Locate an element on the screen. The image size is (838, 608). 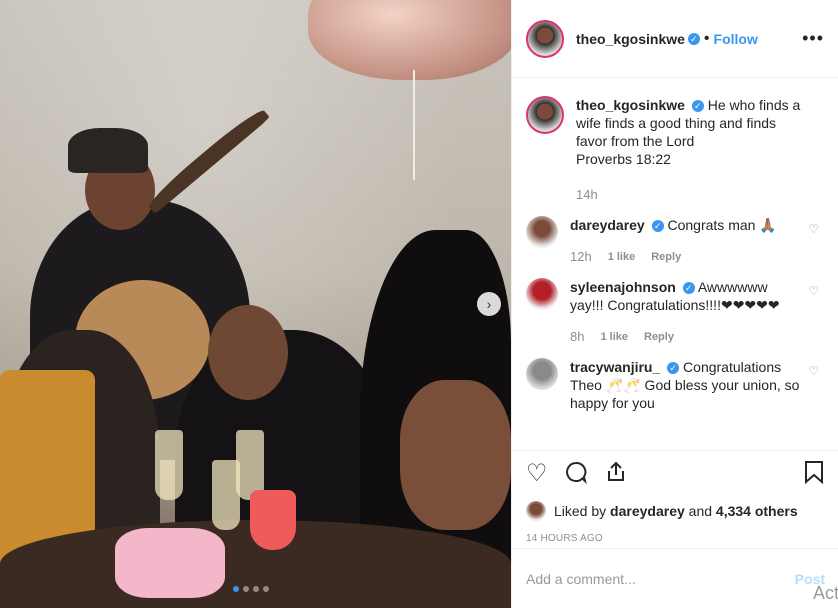
comment-username: dareydarey is located at coordinates (607, 225).